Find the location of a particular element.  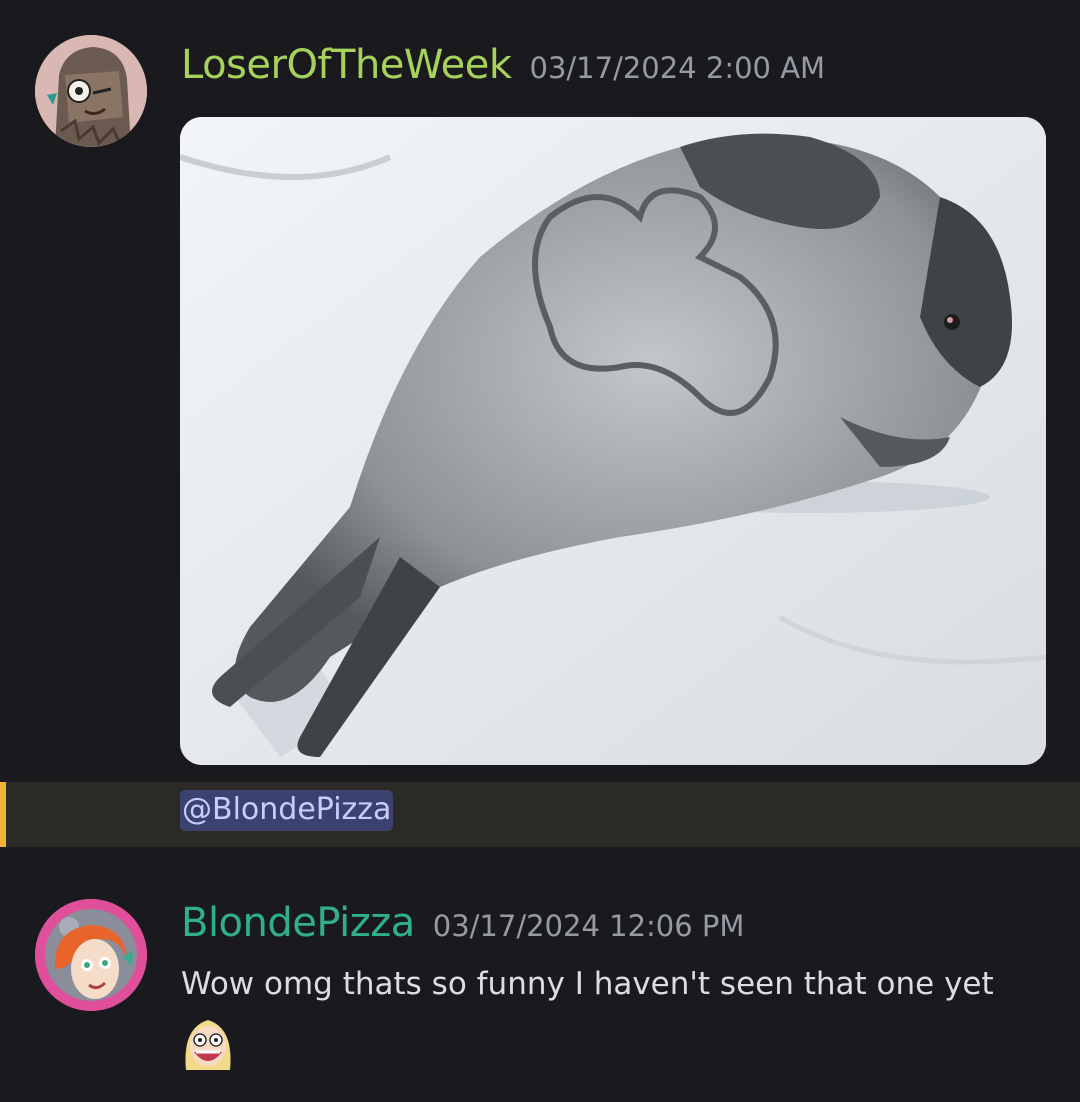

red-haired-character-avatar-icon is located at coordinates (91, 955).